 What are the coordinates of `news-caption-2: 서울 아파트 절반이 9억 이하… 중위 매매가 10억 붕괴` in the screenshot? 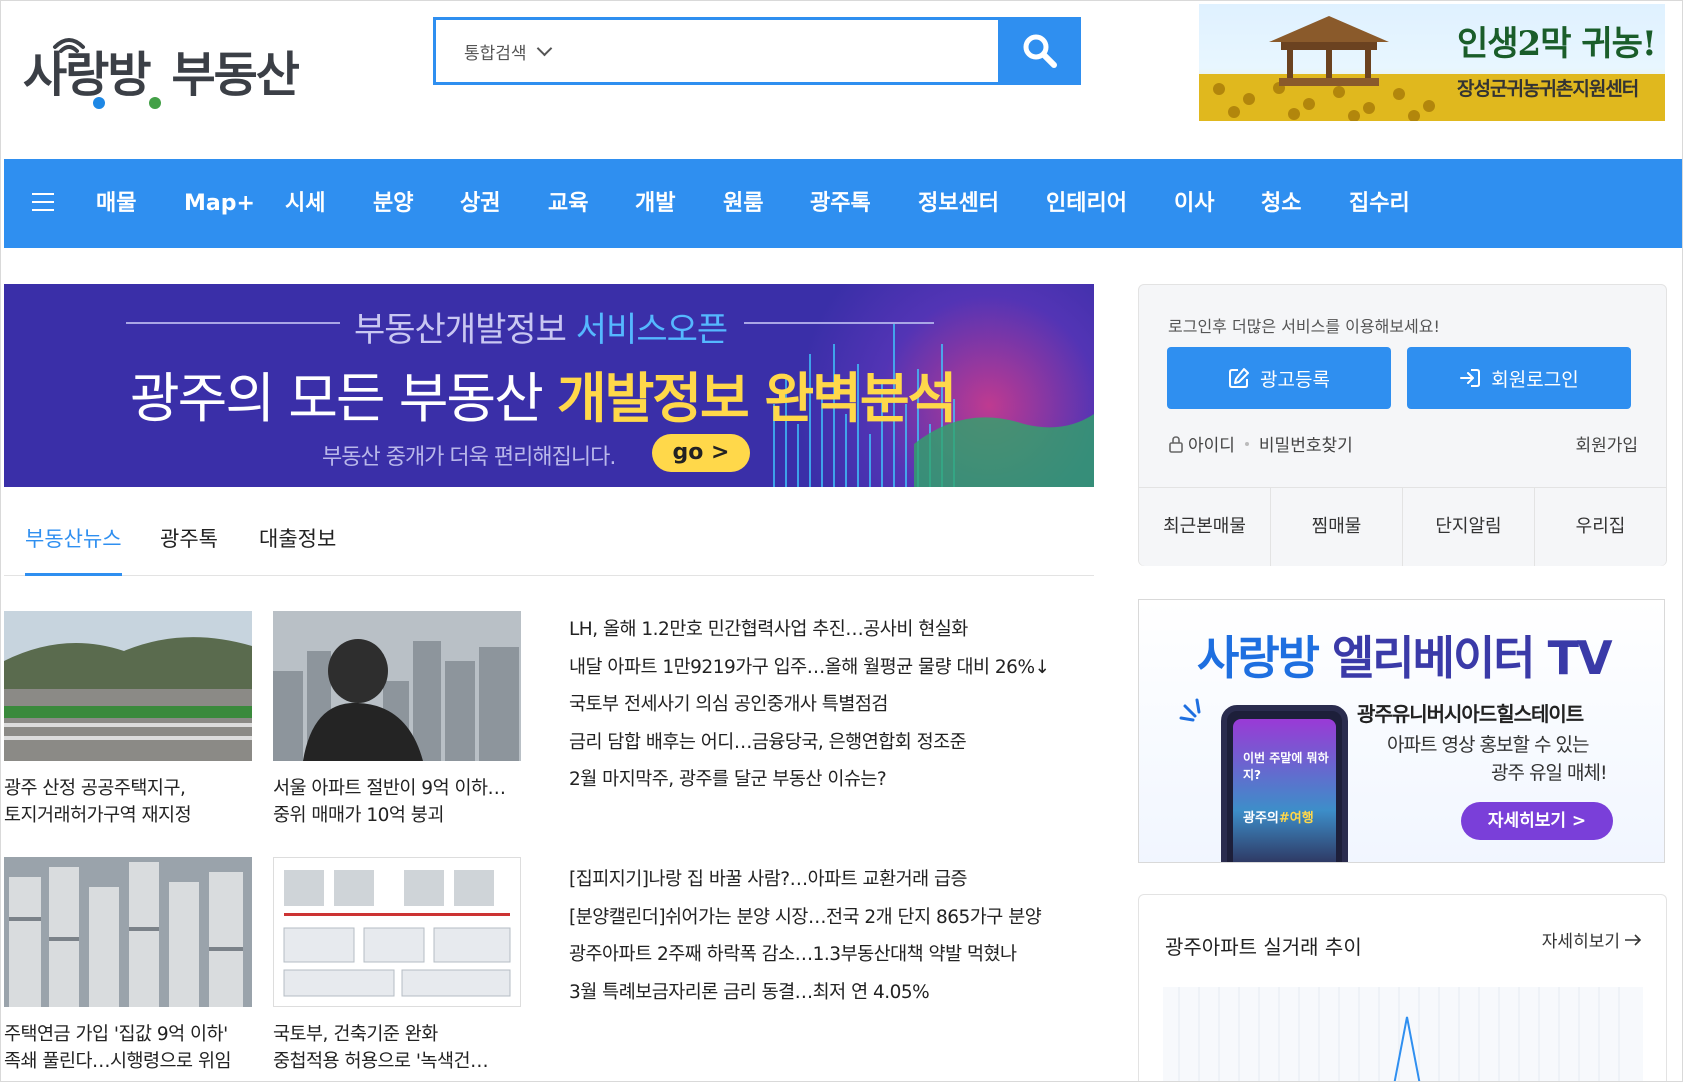 It's located at (403, 802).